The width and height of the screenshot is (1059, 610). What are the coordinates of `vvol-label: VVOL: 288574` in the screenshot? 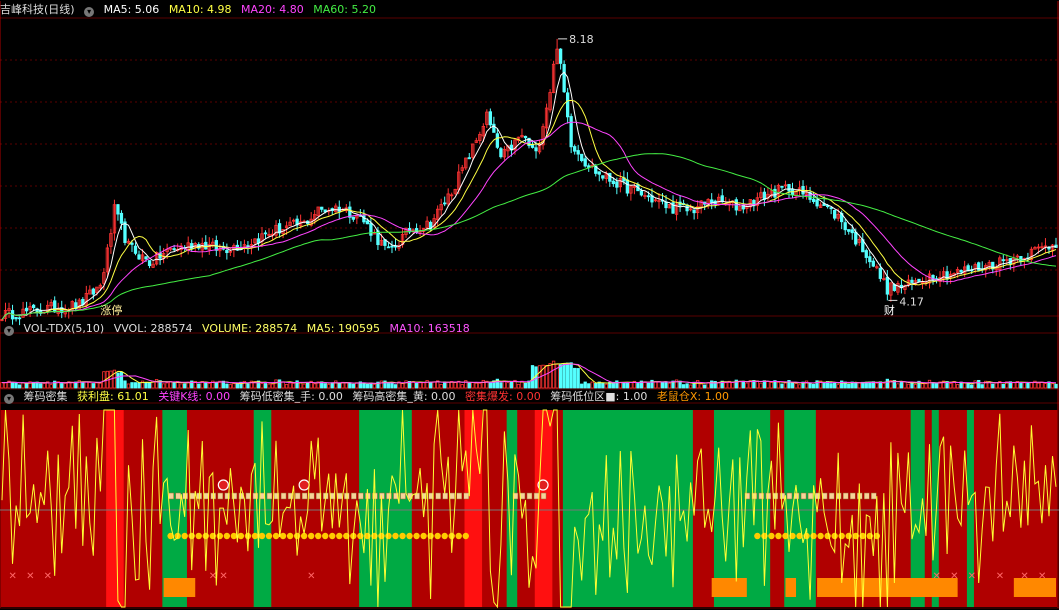 It's located at (153, 328).